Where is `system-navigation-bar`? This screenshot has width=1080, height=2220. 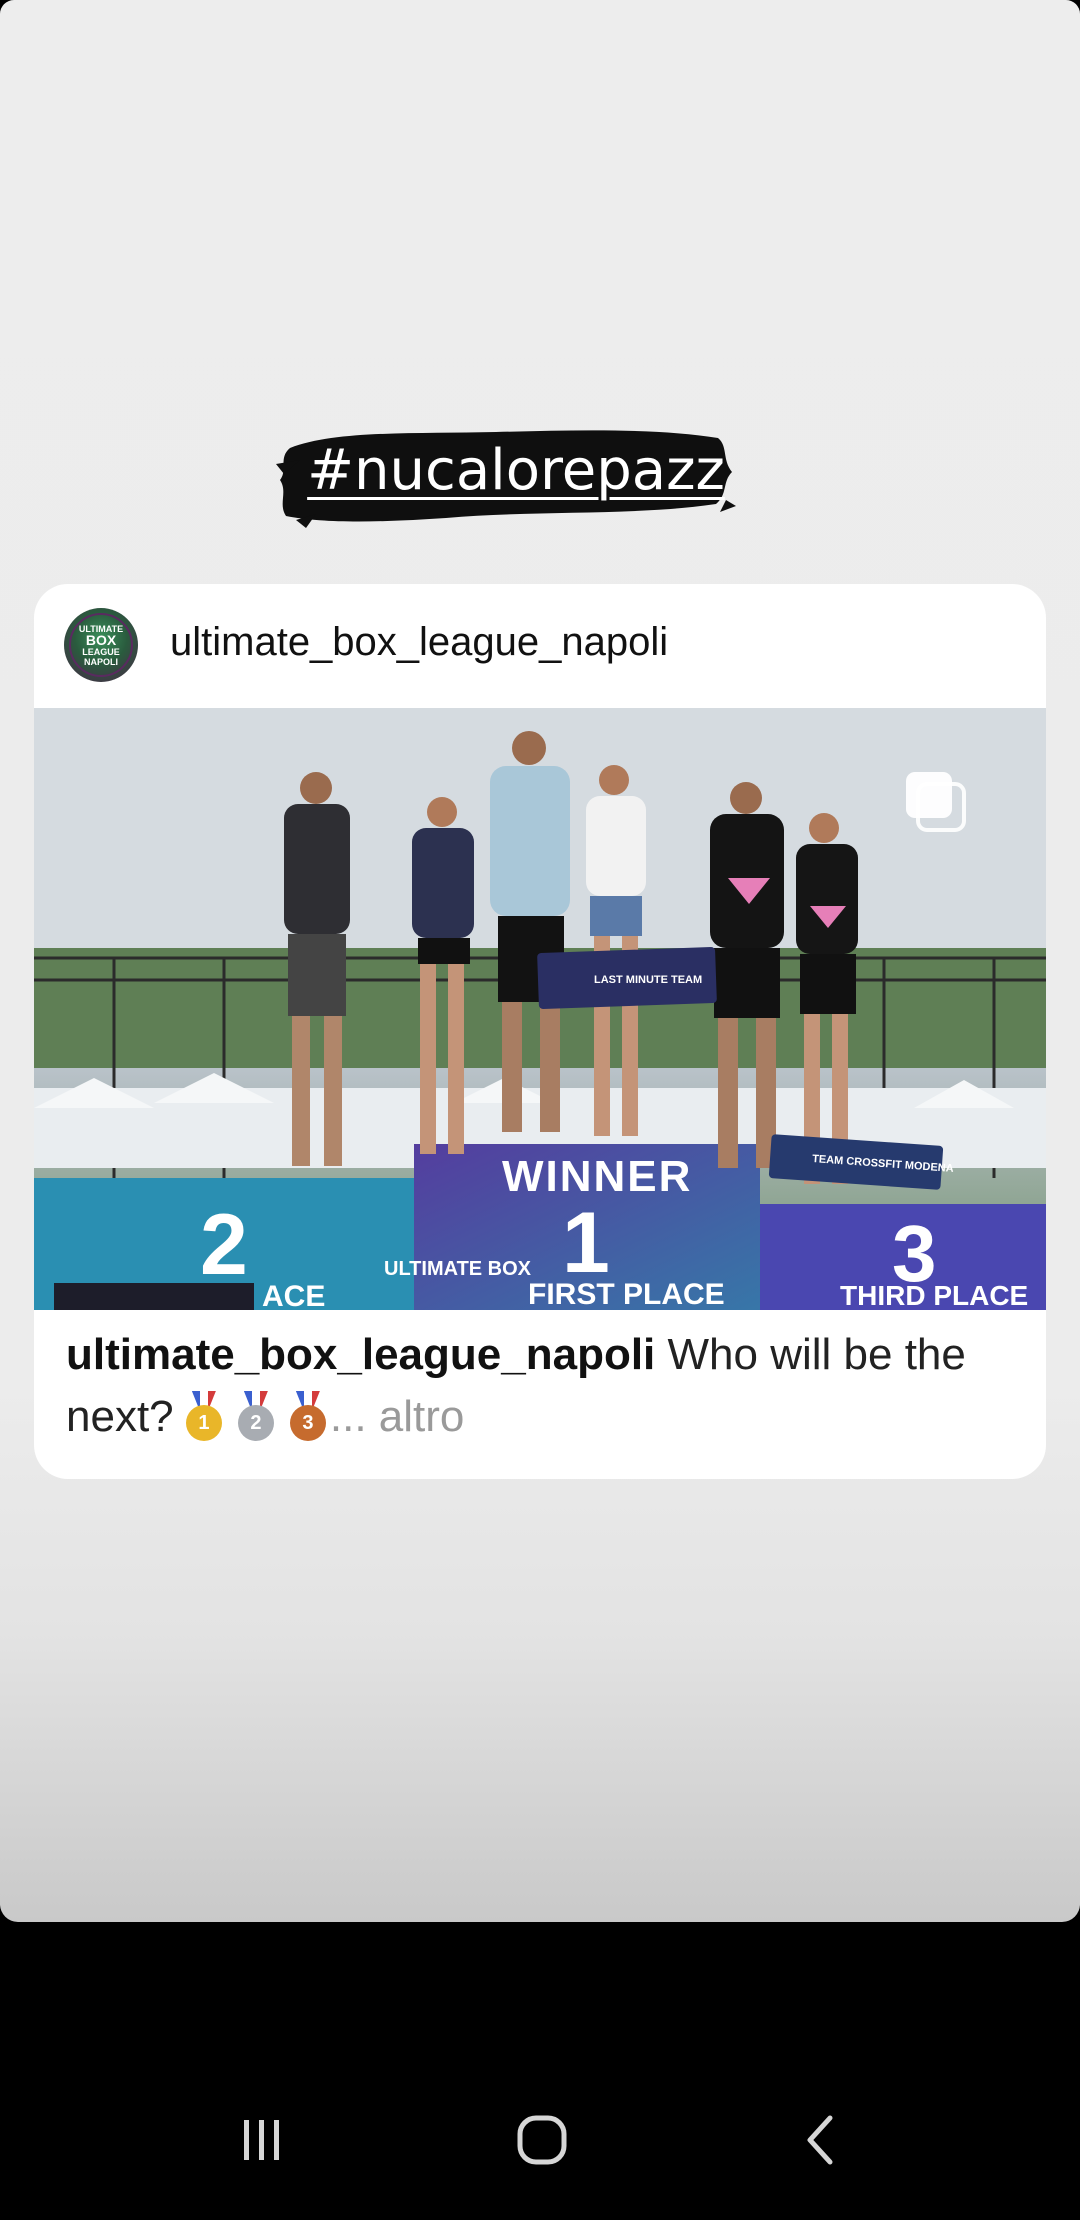 system-navigation-bar is located at coordinates (540, 2130).